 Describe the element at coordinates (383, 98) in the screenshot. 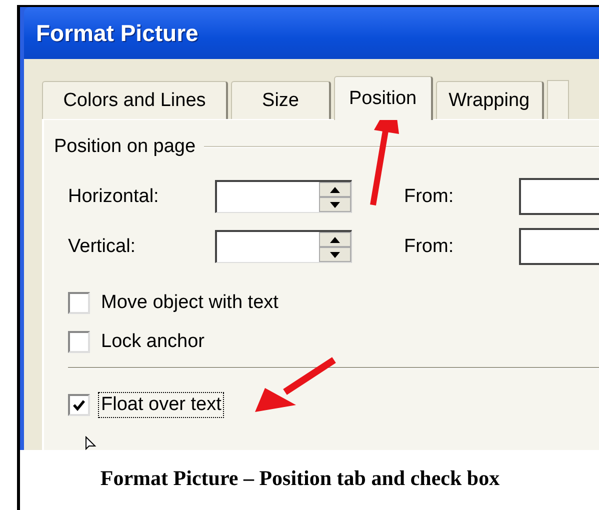

I see `tab: Position` at that location.